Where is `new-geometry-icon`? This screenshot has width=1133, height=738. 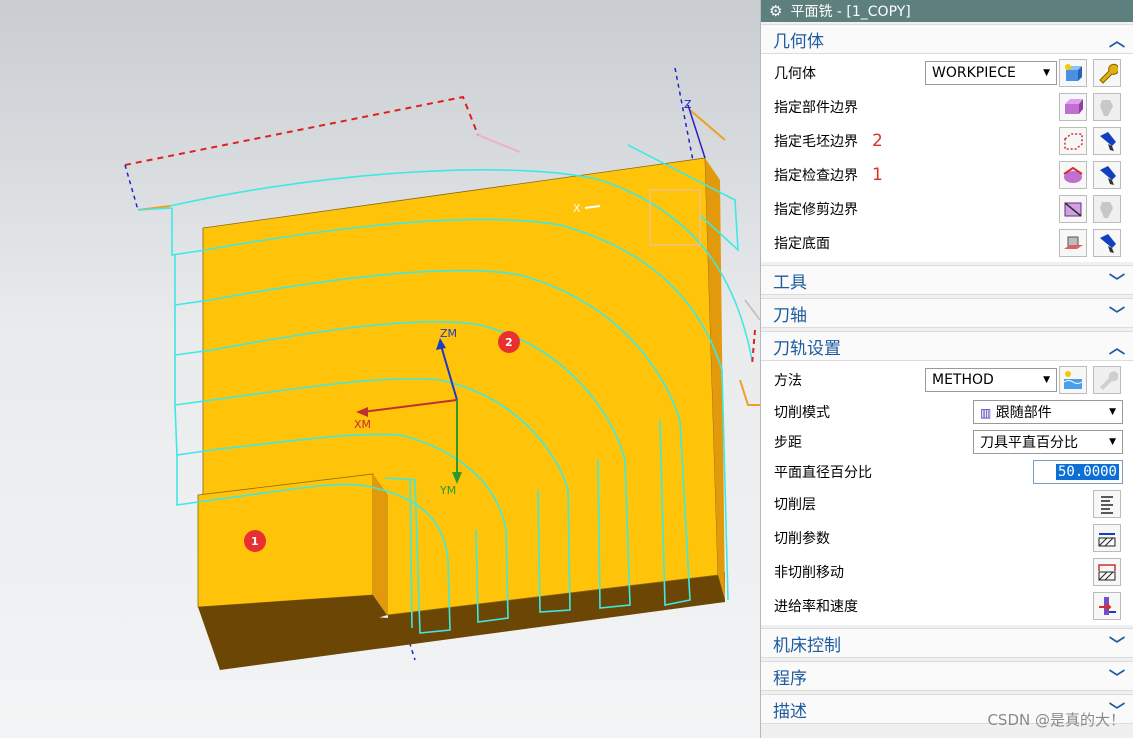 new-geometry-icon is located at coordinates (1073, 72).